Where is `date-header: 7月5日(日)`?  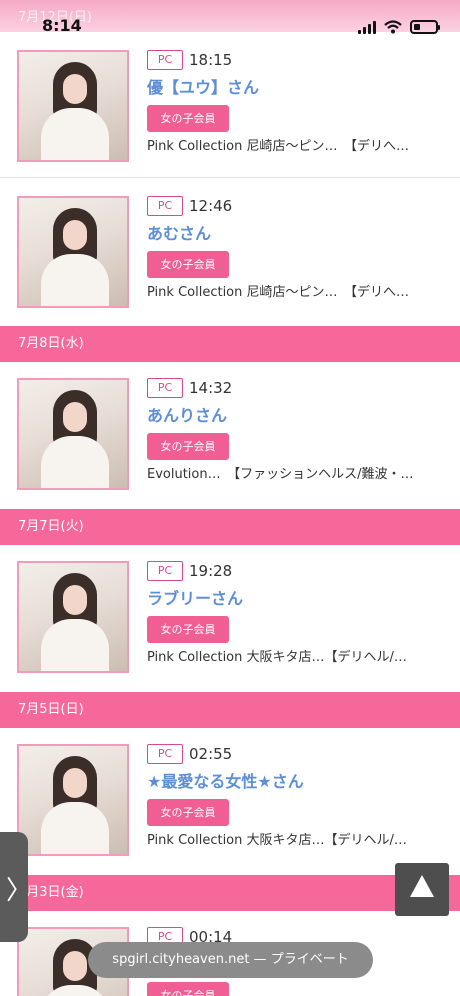
date-header: 7月5日(日) is located at coordinates (230, 710).